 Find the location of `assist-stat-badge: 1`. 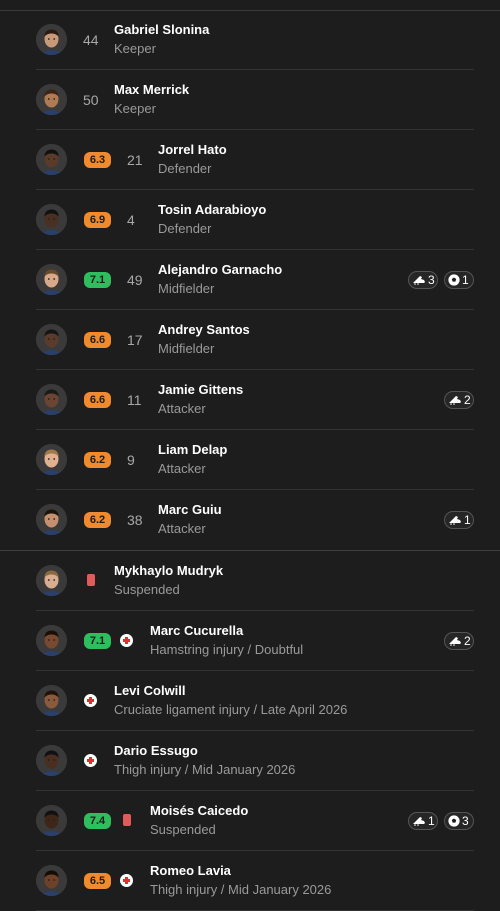

assist-stat-badge: 1 is located at coordinates (459, 520).